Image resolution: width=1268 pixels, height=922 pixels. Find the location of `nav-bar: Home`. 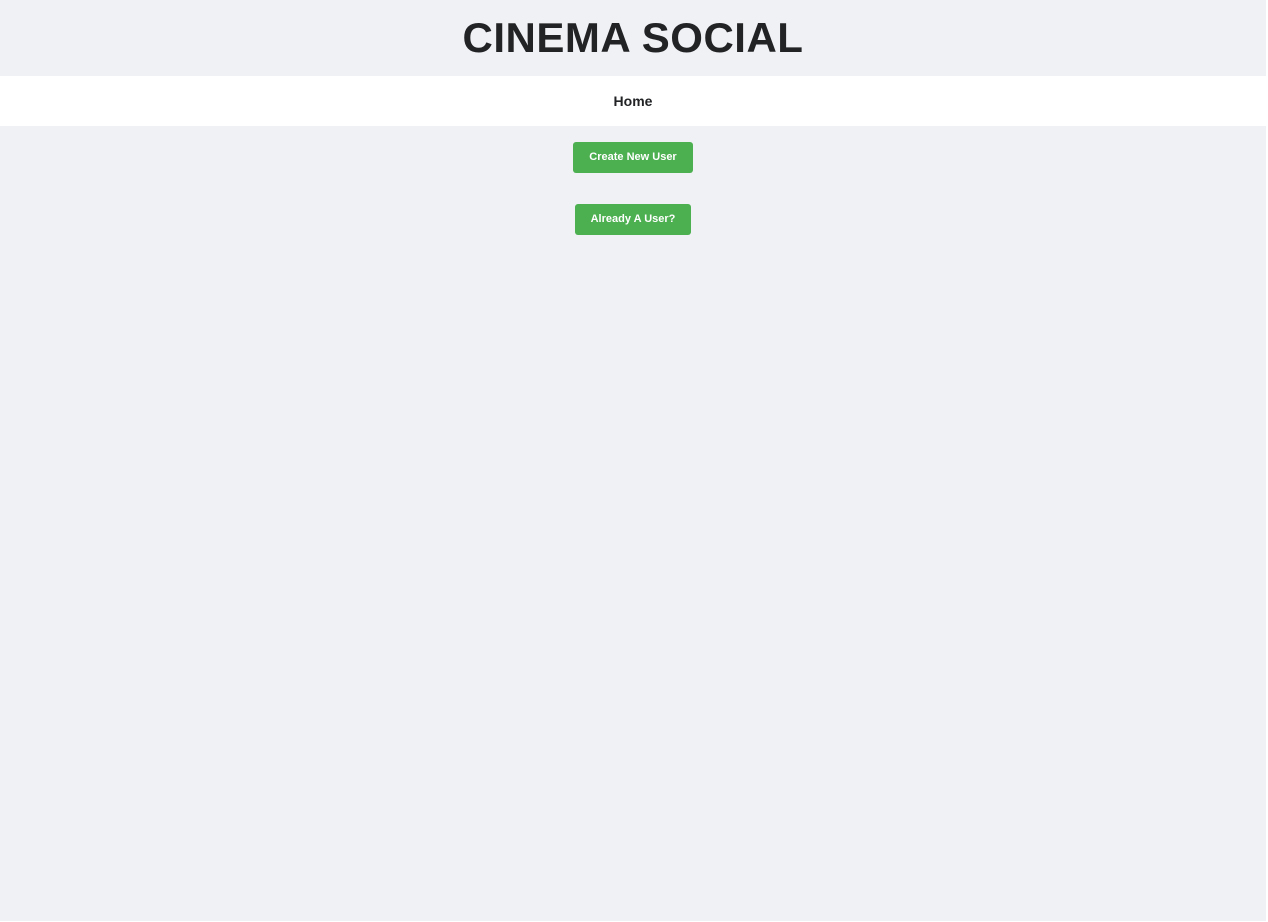

nav-bar: Home is located at coordinates (633, 101).